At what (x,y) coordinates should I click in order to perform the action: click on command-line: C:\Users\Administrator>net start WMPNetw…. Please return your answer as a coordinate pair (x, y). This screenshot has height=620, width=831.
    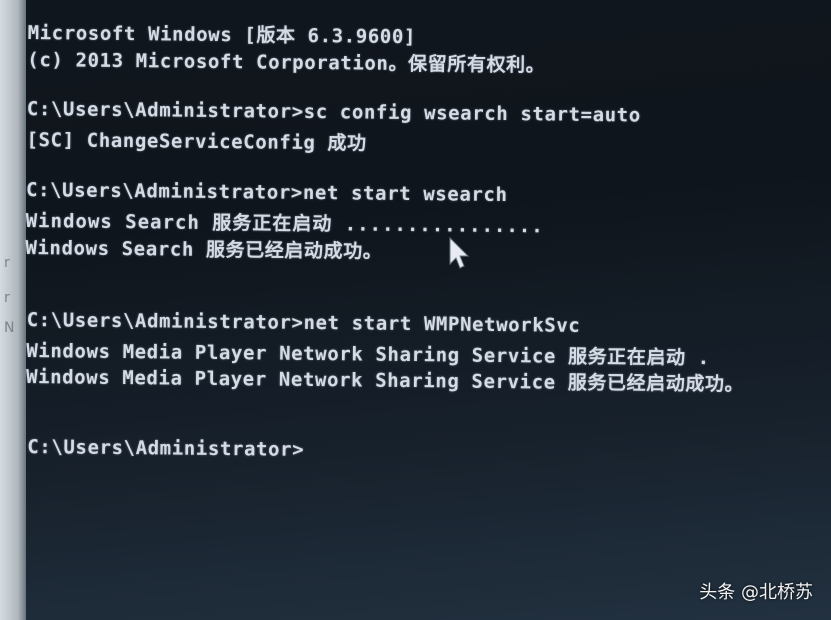
    Looking at the image, I should click on (303, 323).